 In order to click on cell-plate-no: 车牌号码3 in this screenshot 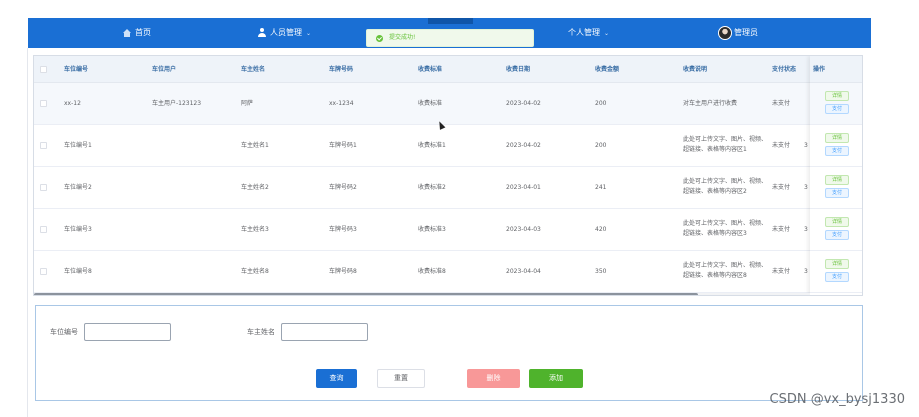, I will do `click(343, 229)`.